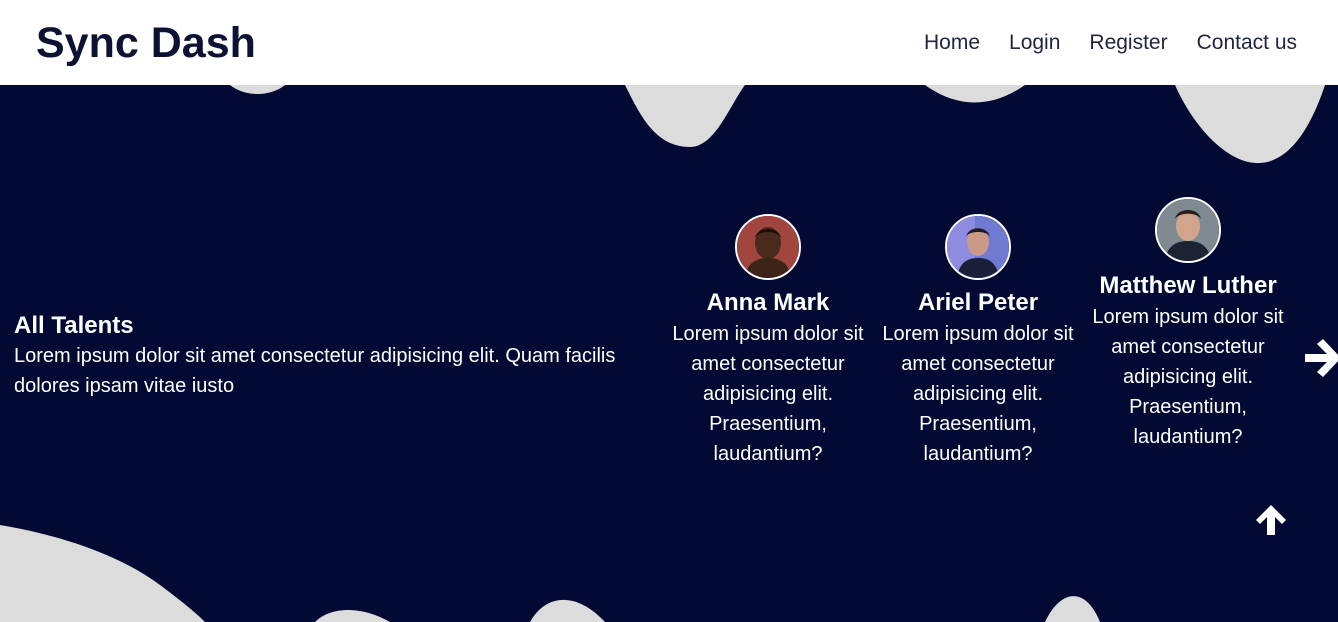 The height and width of the screenshot is (622, 1338). I want to click on main-nav: Home Login Register Contact us, so click(1110, 43).